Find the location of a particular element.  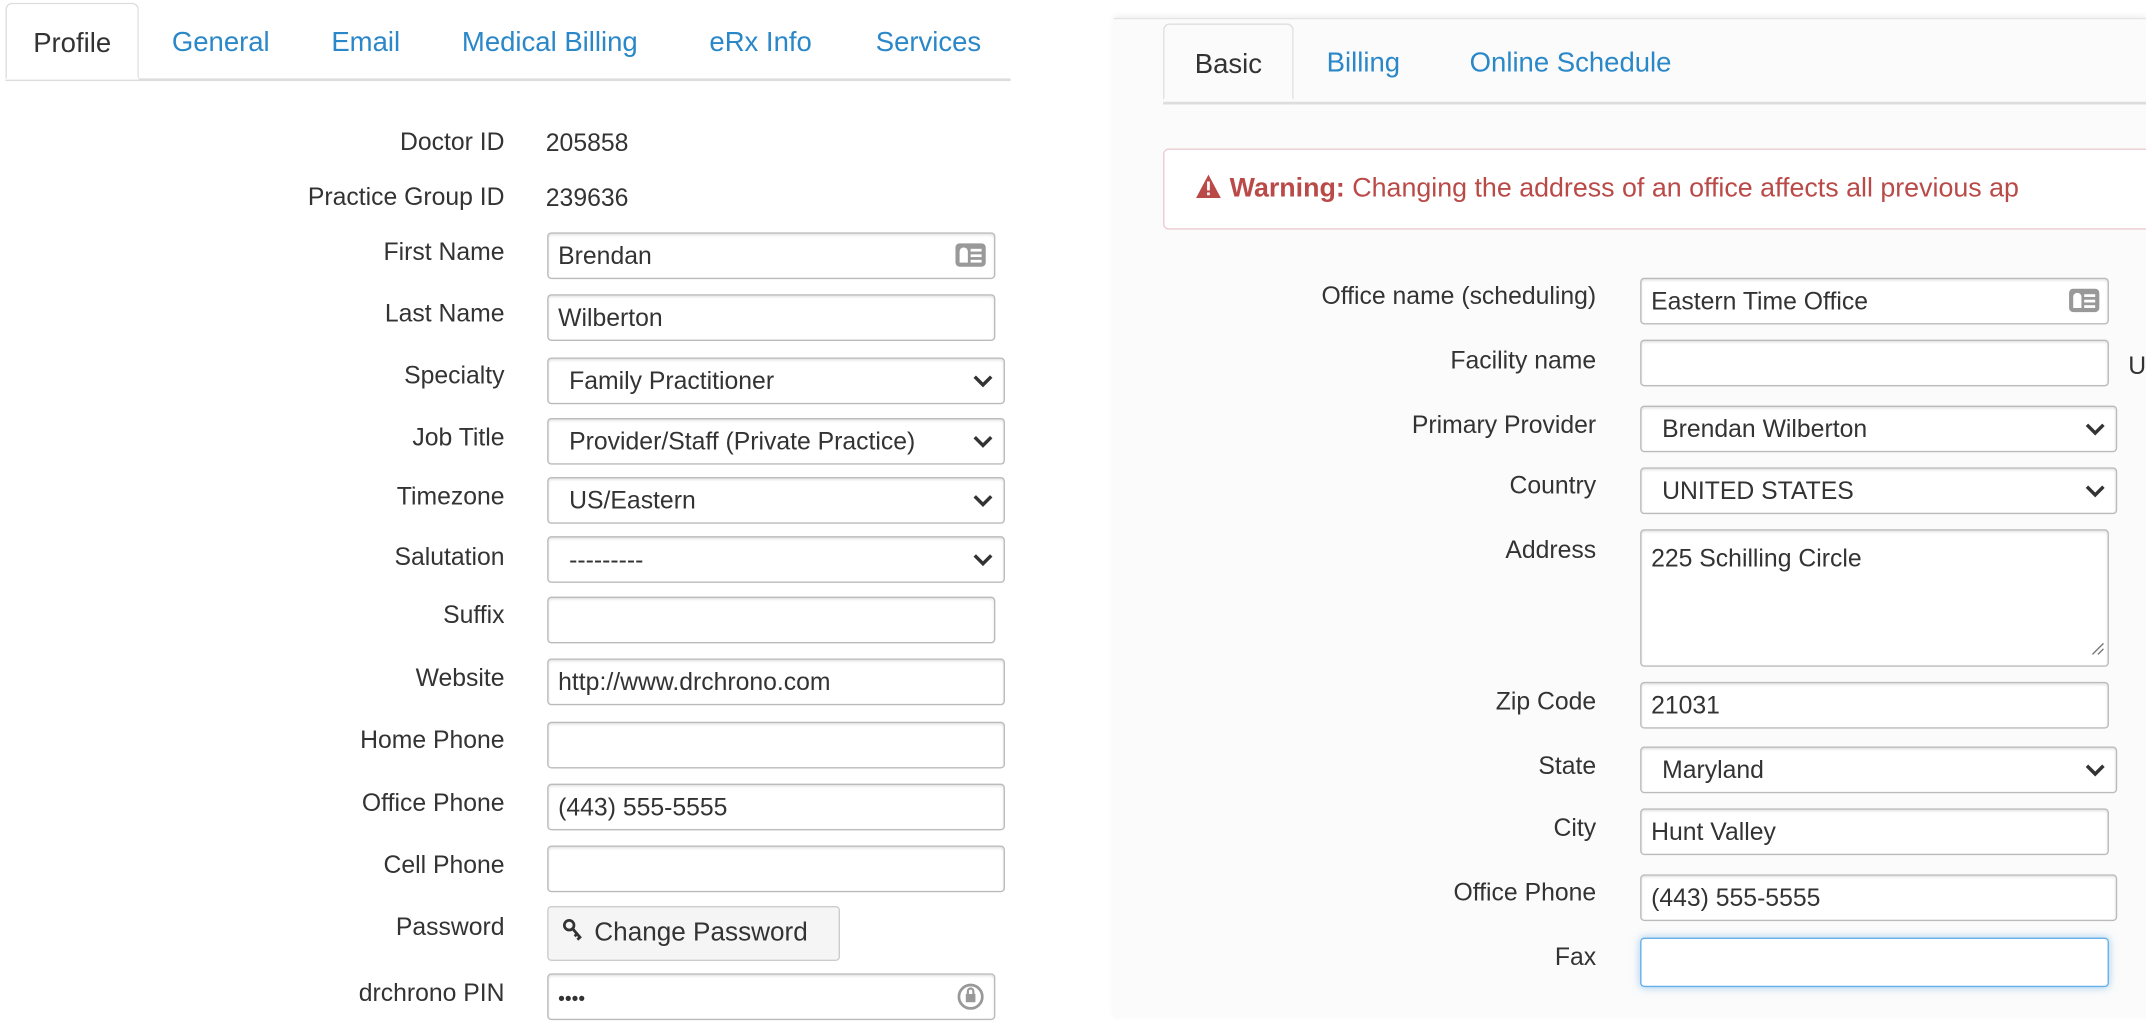

website-input: http://www.drchrono.com is located at coordinates (776, 682).